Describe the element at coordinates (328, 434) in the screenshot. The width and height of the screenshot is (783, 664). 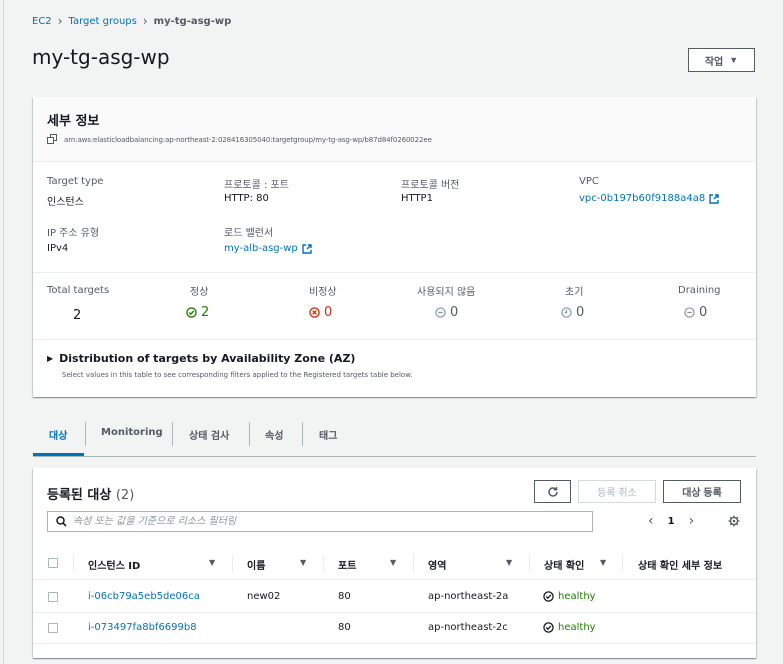
I see `tab-tags: 태그` at that location.